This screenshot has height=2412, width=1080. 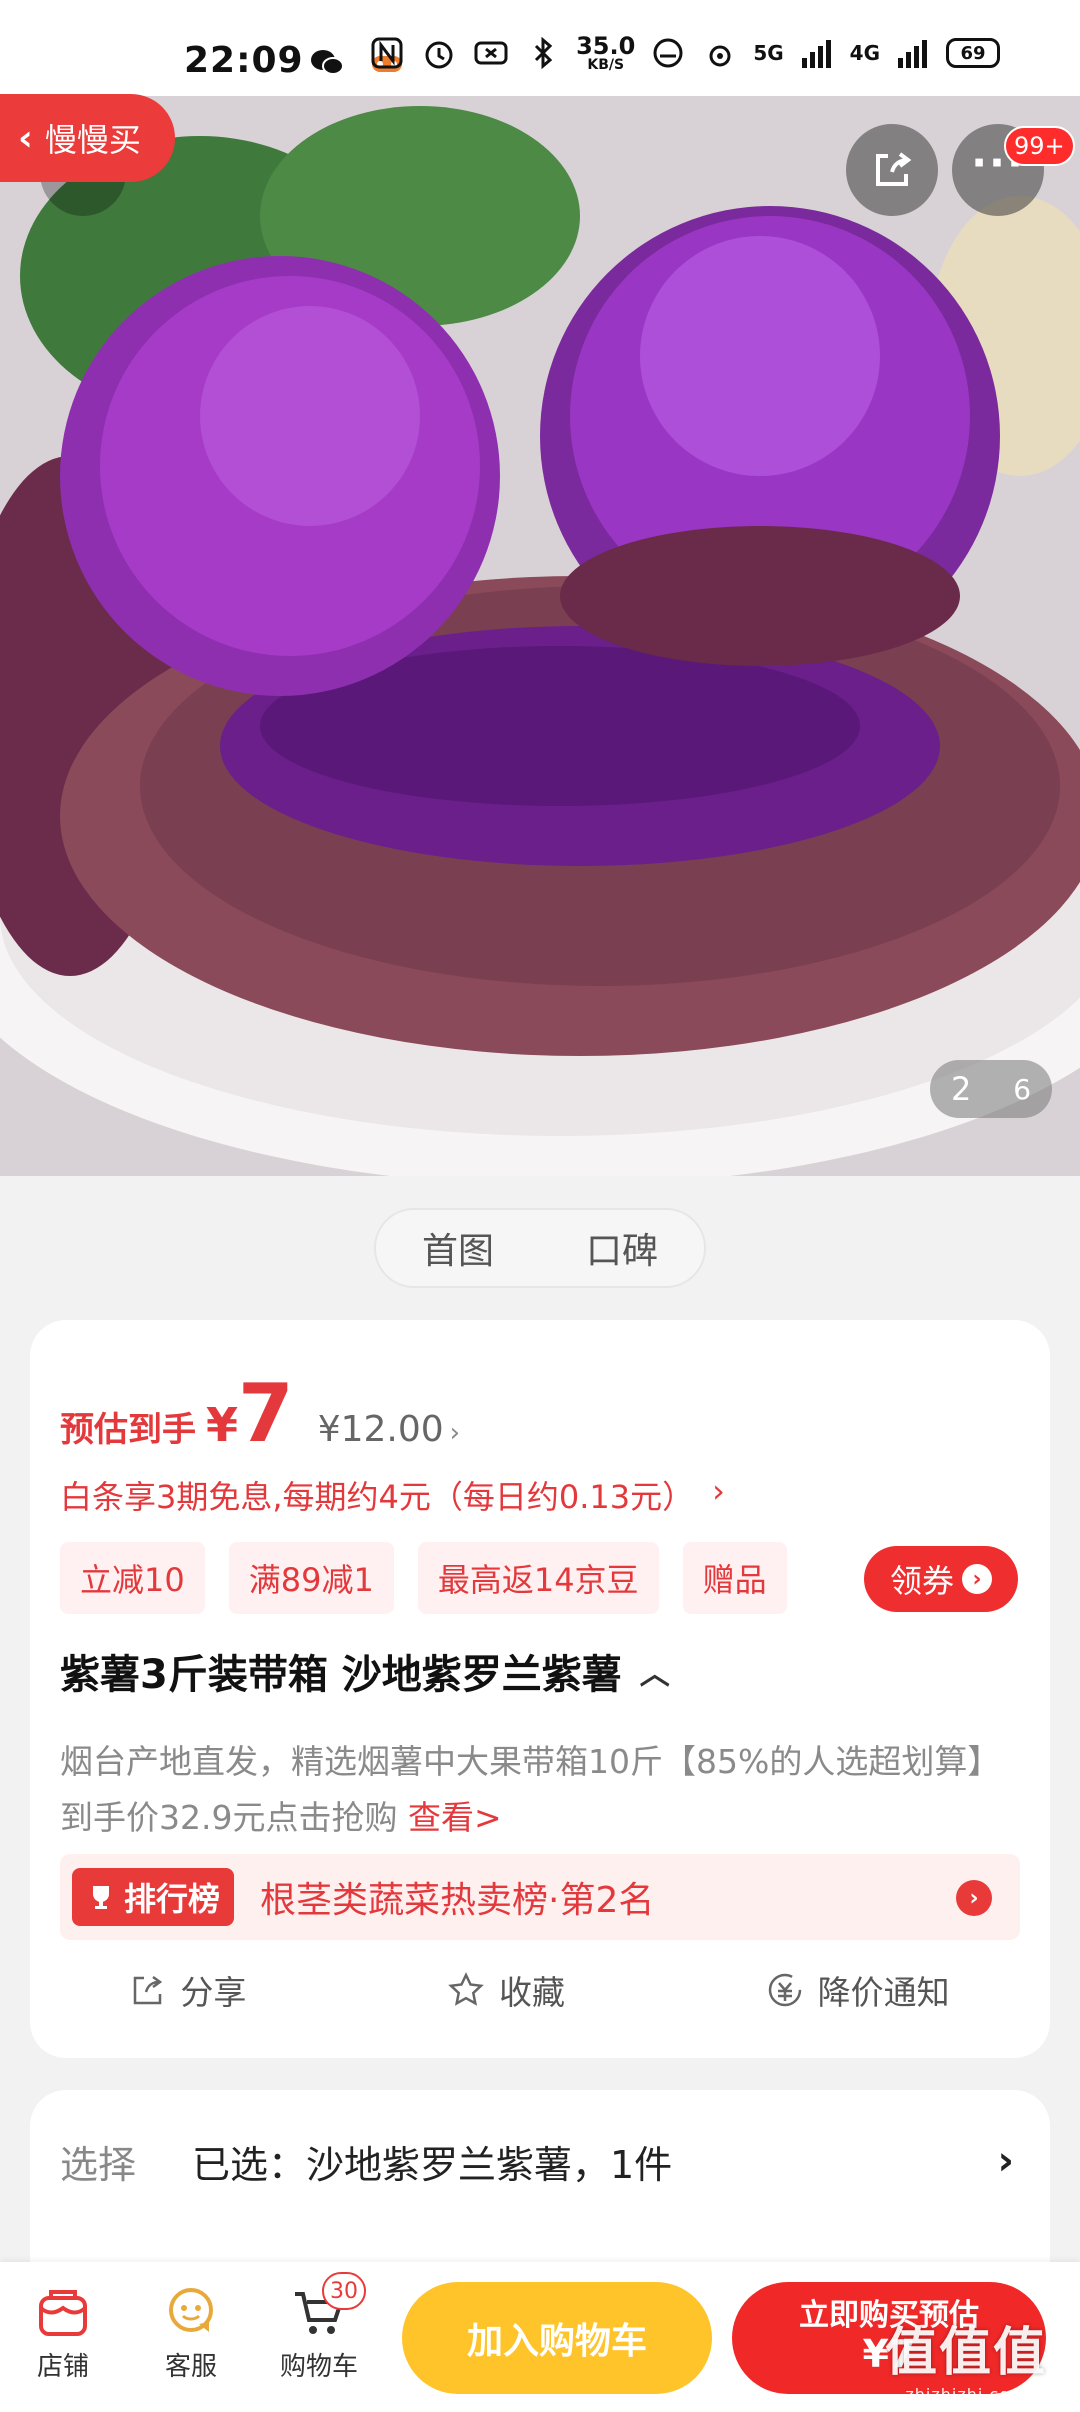 What do you see at coordinates (101, 1897) in the screenshot?
I see `trophy-icon` at bounding box center [101, 1897].